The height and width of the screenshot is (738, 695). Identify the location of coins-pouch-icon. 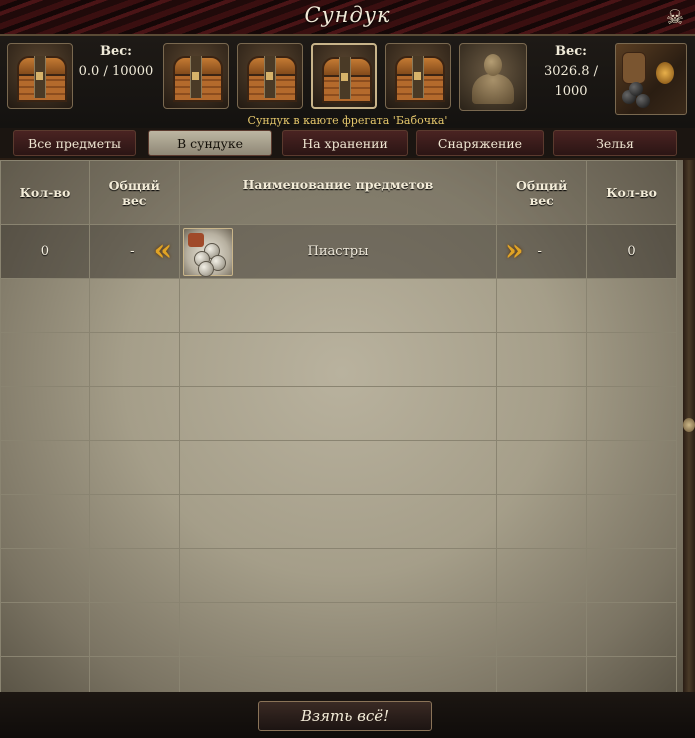
(207, 252).